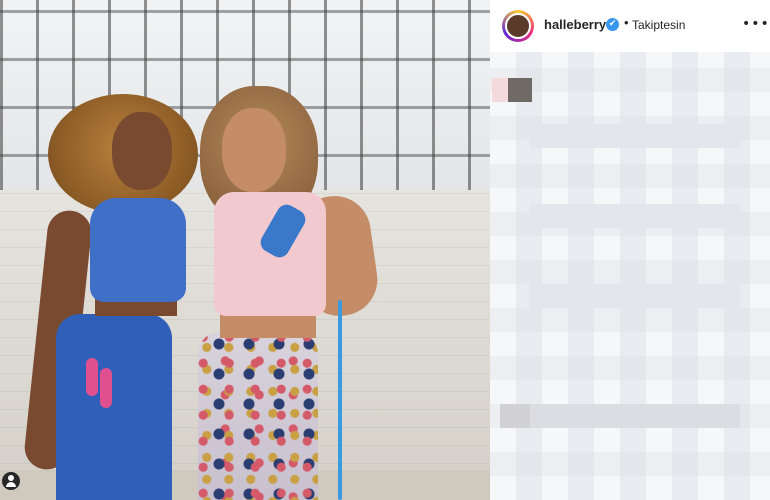  I want to click on follow-status-button: Takiptesin, so click(658, 25).